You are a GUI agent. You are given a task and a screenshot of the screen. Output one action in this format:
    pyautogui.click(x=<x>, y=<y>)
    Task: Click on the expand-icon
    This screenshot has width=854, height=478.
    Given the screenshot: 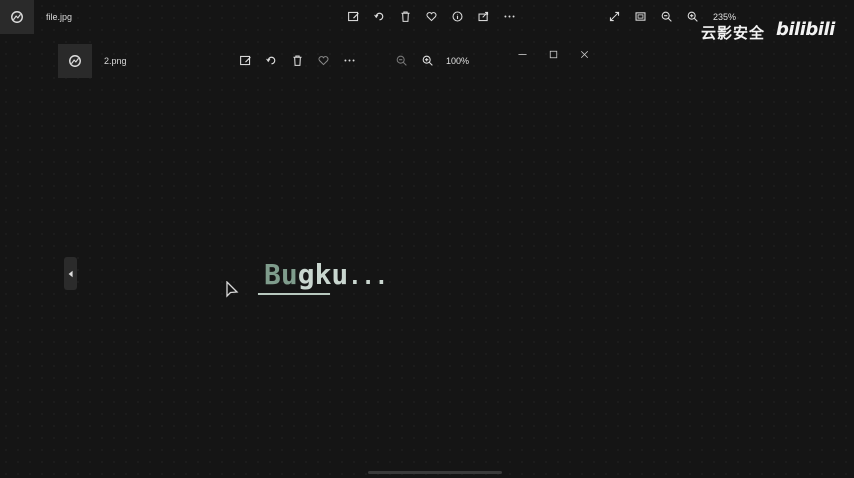 What is the action you would take?
    pyautogui.click(x=614, y=16)
    